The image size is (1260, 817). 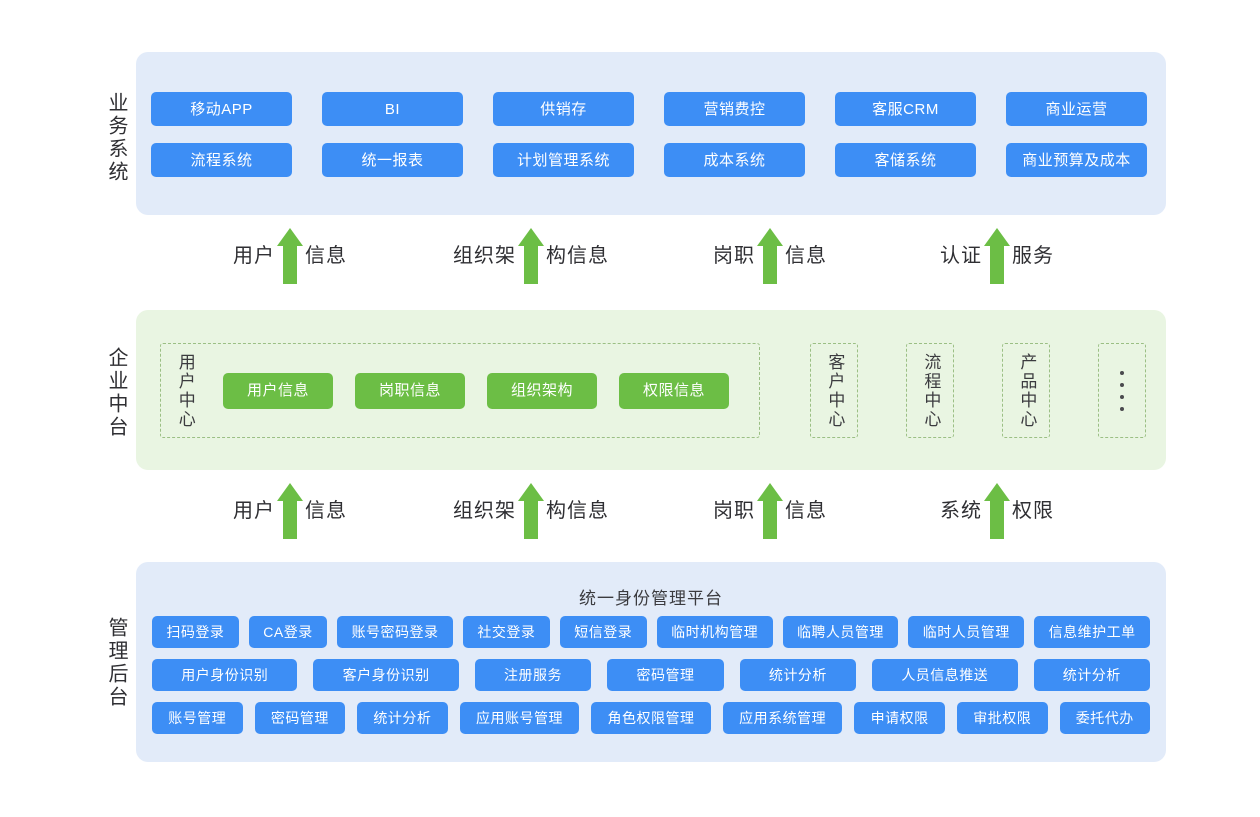 I want to click on arrow-label-right: 服务, so click(x=1033, y=256).